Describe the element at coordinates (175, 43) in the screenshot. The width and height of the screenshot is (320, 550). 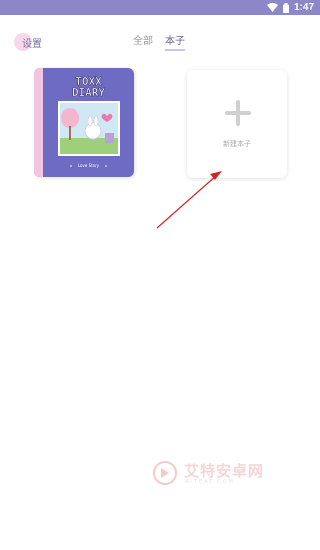
I see `tab-notebooks: 本子` at that location.